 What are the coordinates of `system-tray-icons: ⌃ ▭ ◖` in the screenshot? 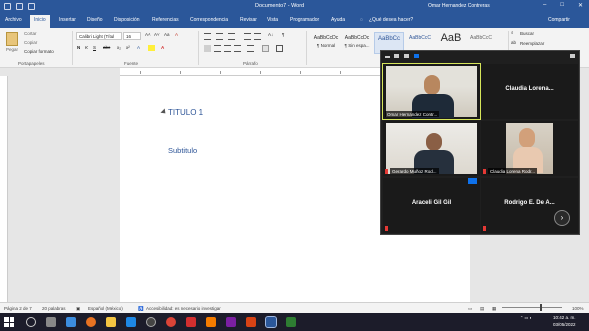 It's located at (526, 317).